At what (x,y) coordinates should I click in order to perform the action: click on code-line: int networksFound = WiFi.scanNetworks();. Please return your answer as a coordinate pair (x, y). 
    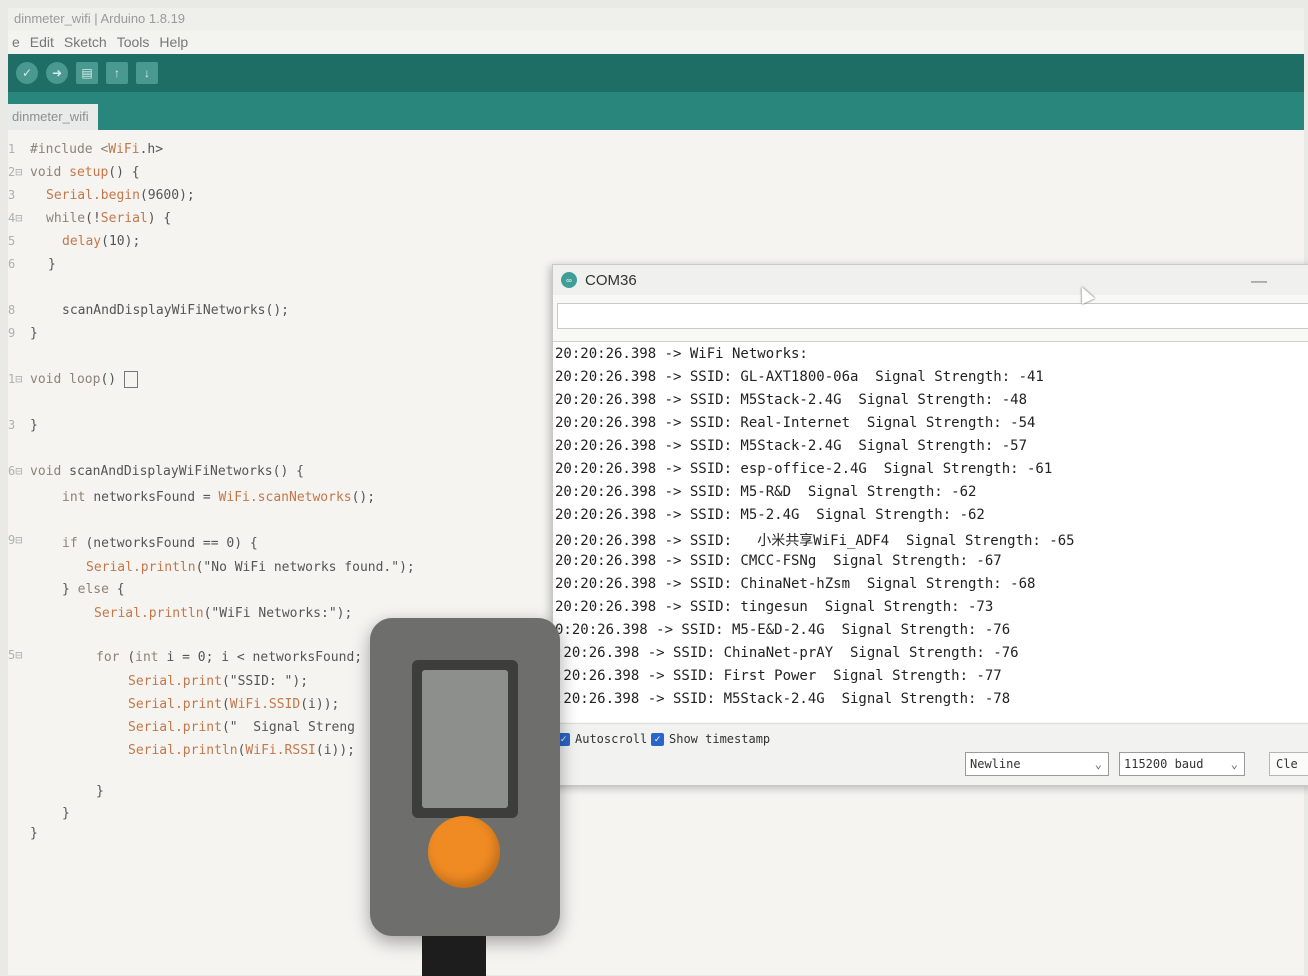
    Looking at the image, I should click on (218, 497).